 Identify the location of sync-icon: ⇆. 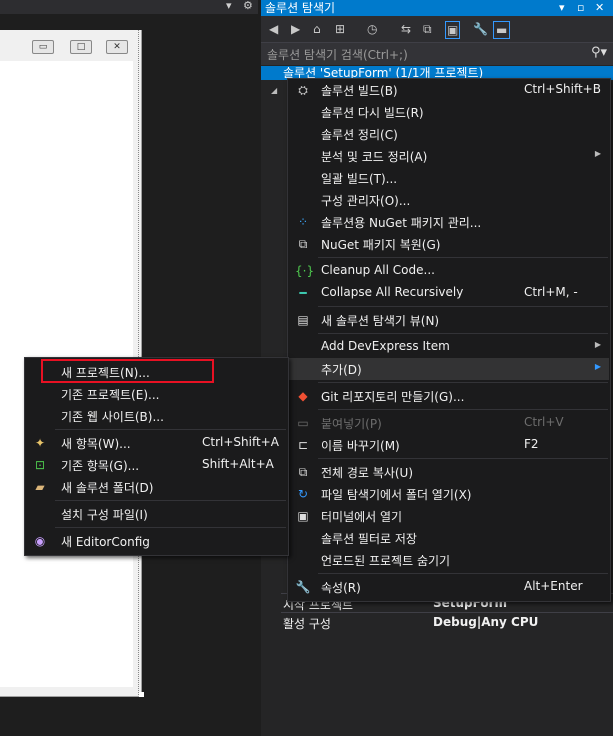
(406, 29).